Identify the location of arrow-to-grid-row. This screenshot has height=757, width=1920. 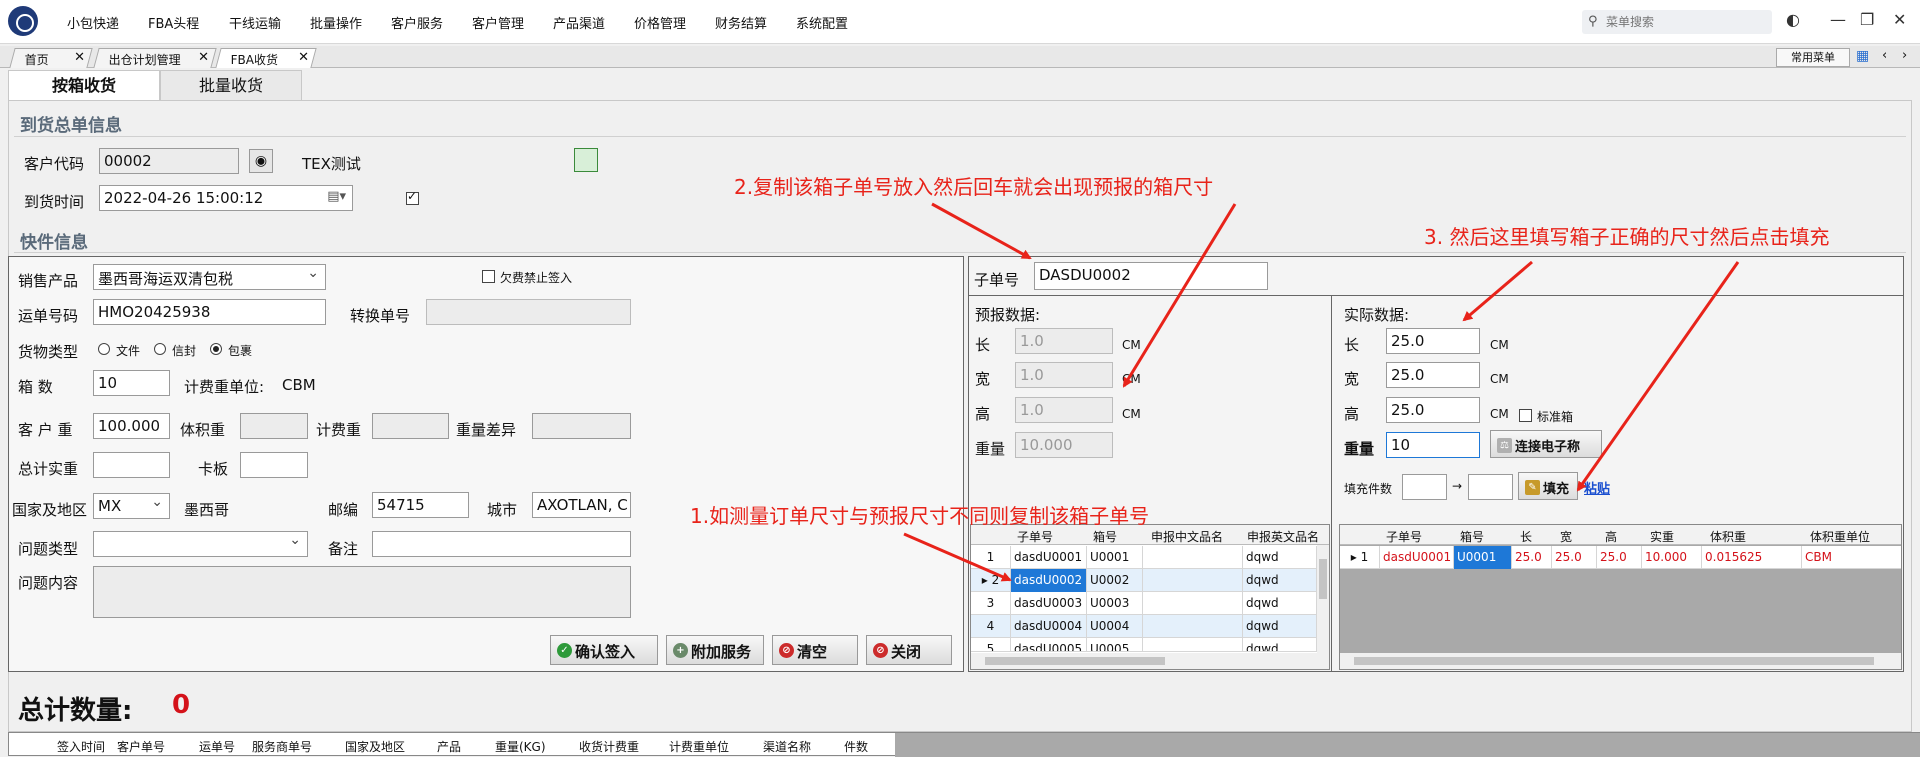
(957, 557).